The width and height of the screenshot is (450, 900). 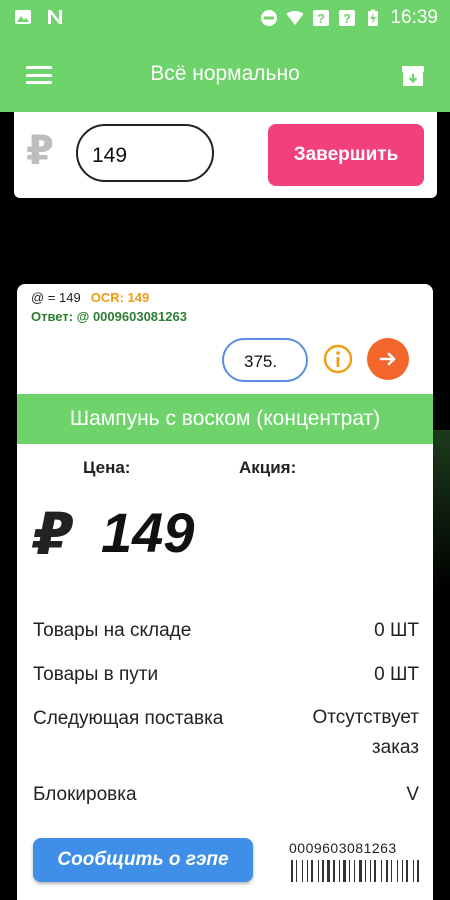 I want to click on quantity-input: 375., so click(x=265, y=360).